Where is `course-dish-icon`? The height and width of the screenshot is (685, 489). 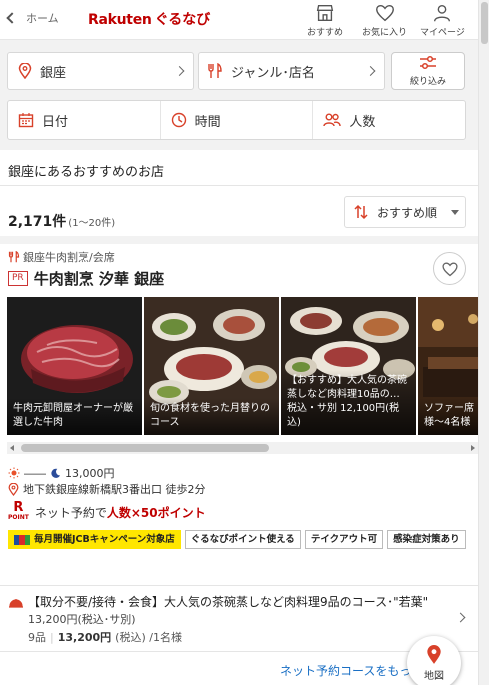 course-dish-icon is located at coordinates (16, 603).